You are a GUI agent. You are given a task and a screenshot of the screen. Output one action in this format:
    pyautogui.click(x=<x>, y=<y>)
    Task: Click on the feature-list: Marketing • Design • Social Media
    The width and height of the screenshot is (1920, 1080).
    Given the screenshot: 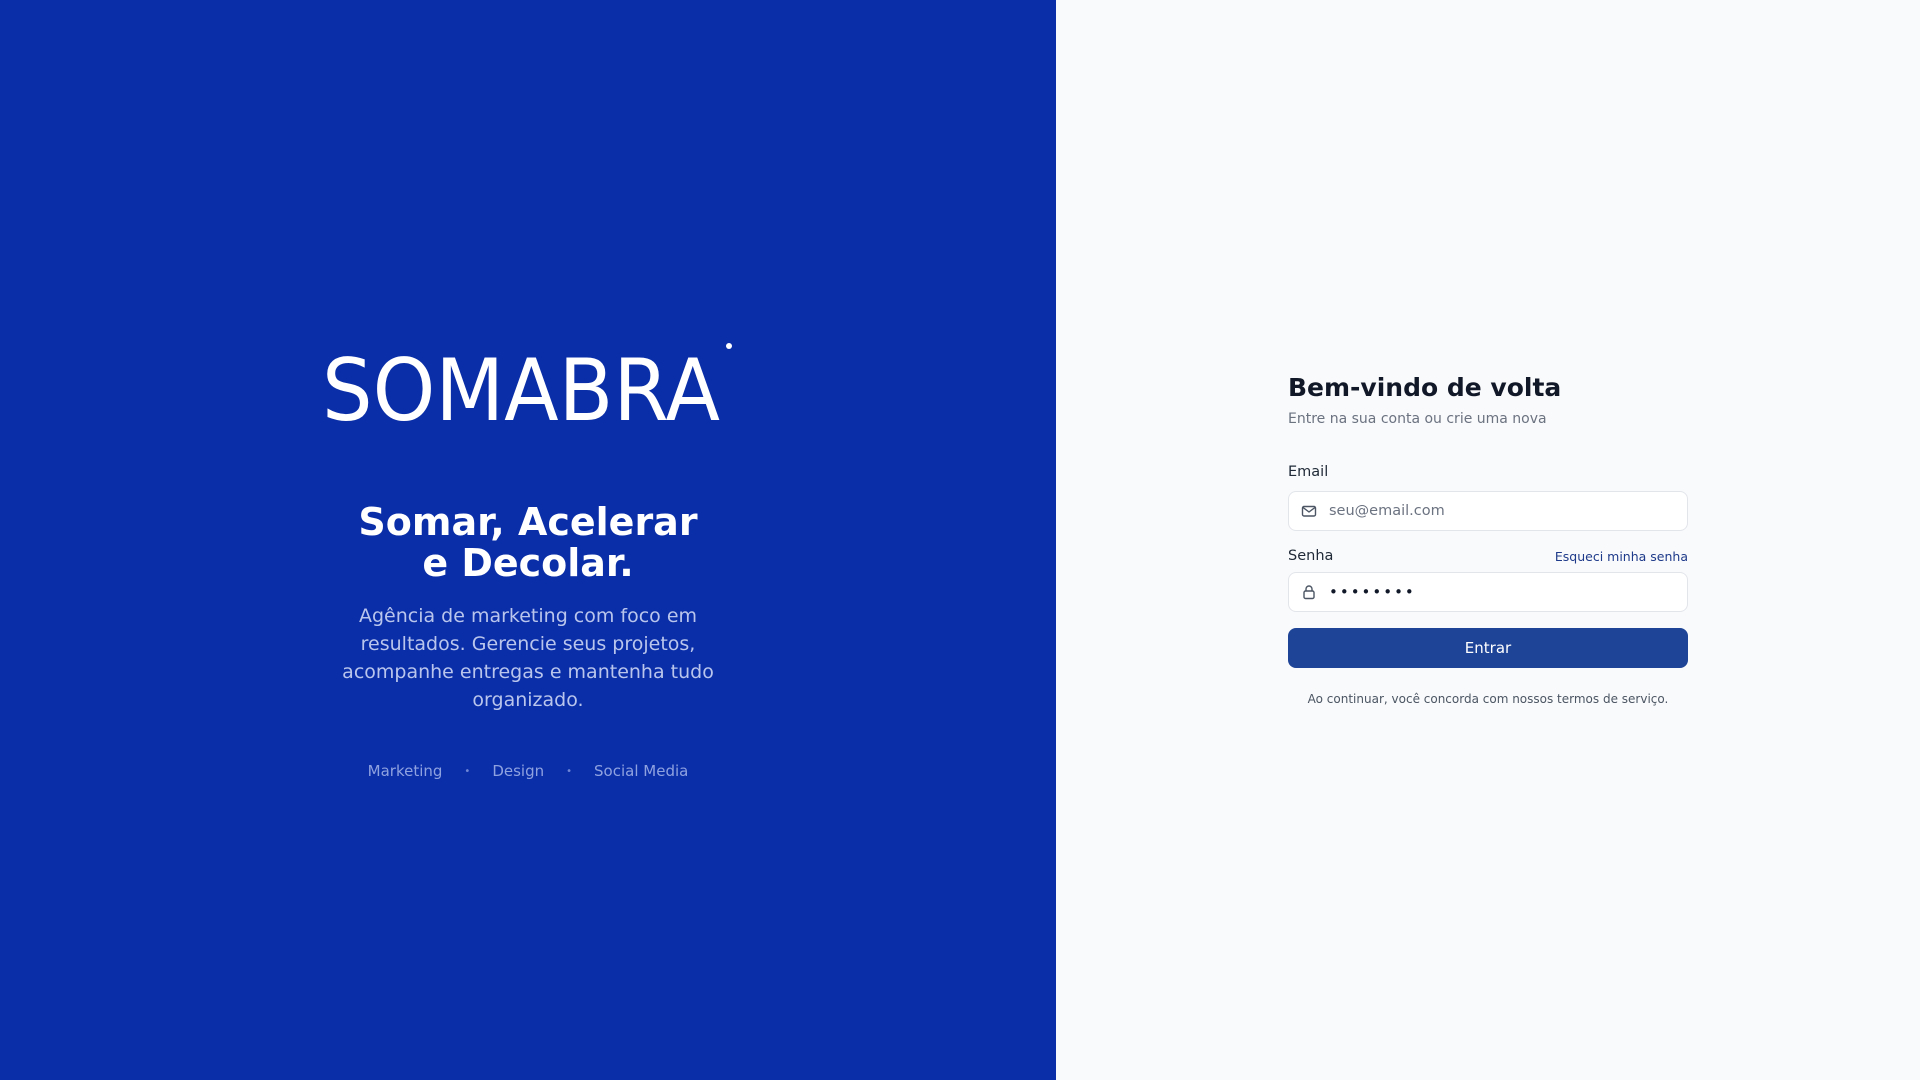 What is the action you would take?
    pyautogui.click(x=528, y=771)
    